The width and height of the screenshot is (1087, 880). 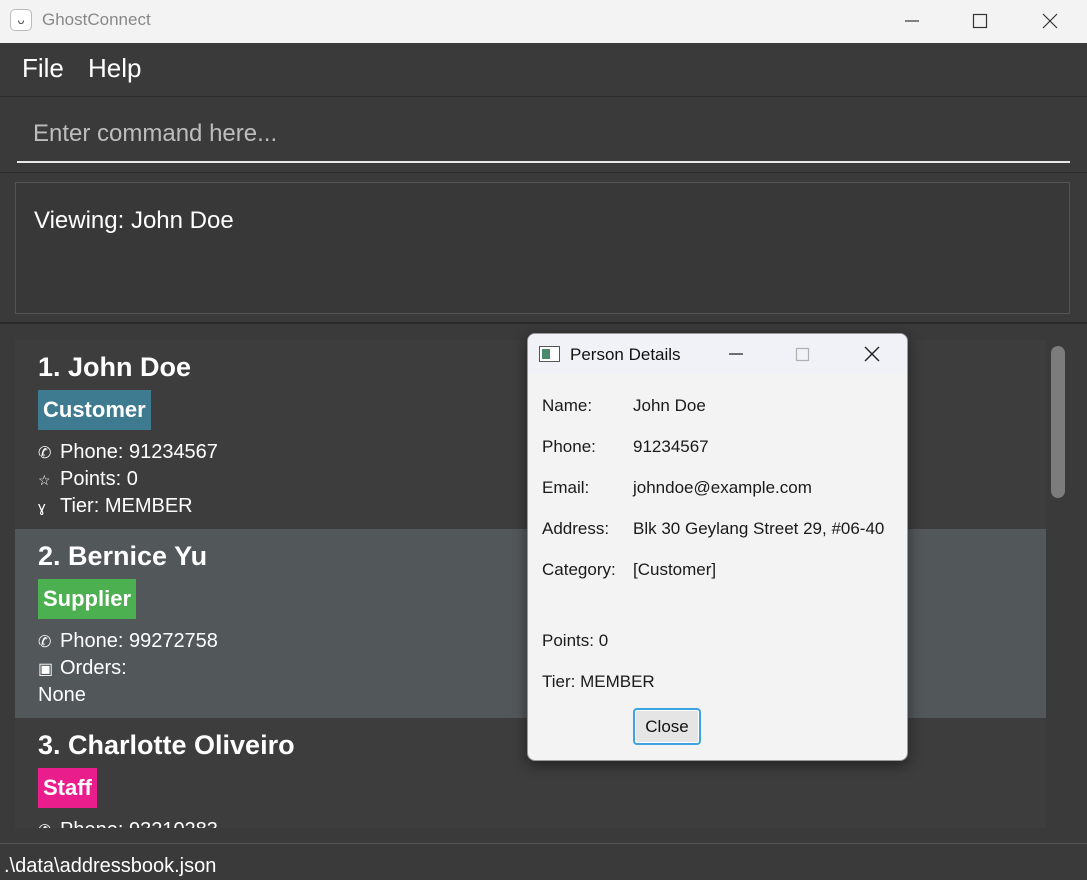 What do you see at coordinates (114, 68) in the screenshot?
I see `menu-help: Help` at bounding box center [114, 68].